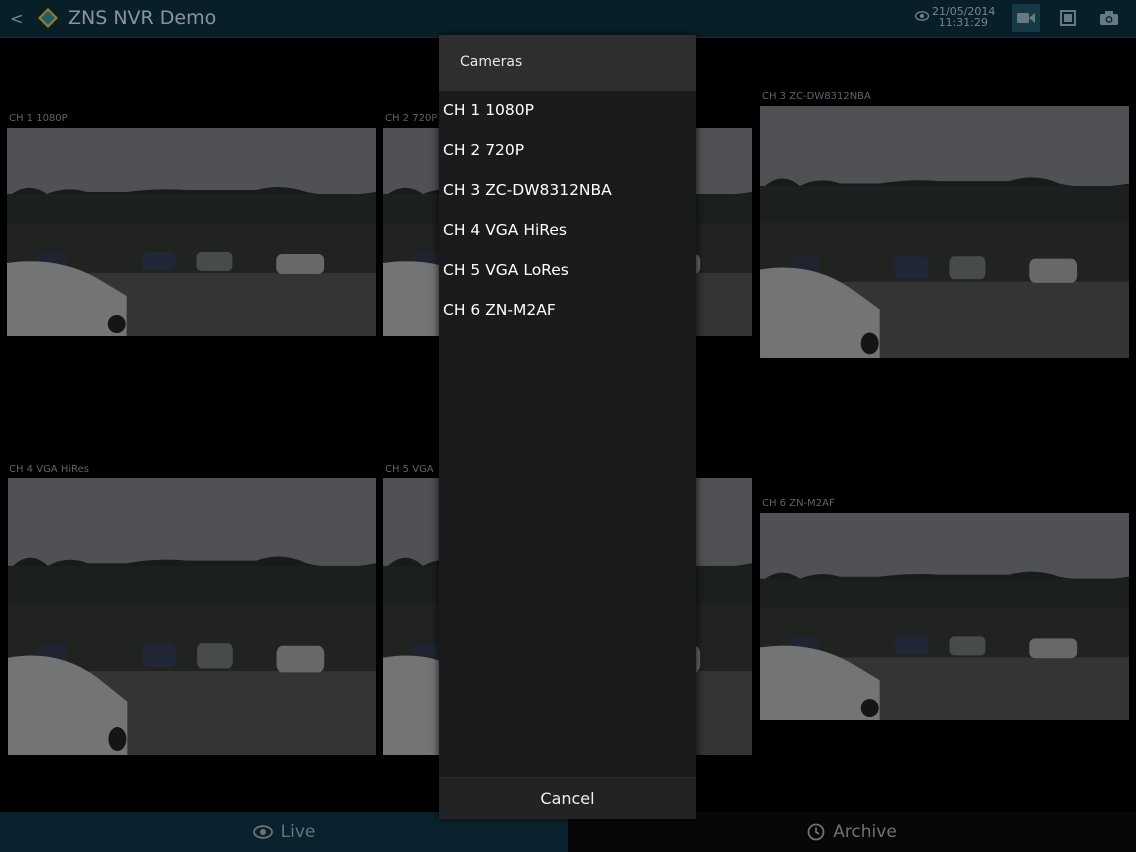 This screenshot has width=1136, height=852. I want to click on camera-list-item: CH 4 VGA HiRes, so click(505, 230).